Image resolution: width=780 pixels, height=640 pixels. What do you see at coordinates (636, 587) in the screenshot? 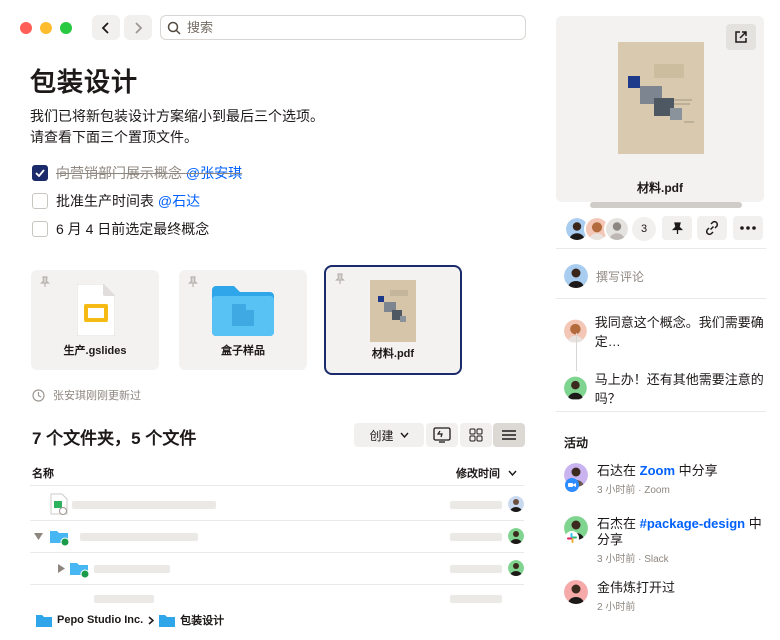
I see `activity-text: 金伟炼打开过` at bounding box center [636, 587].